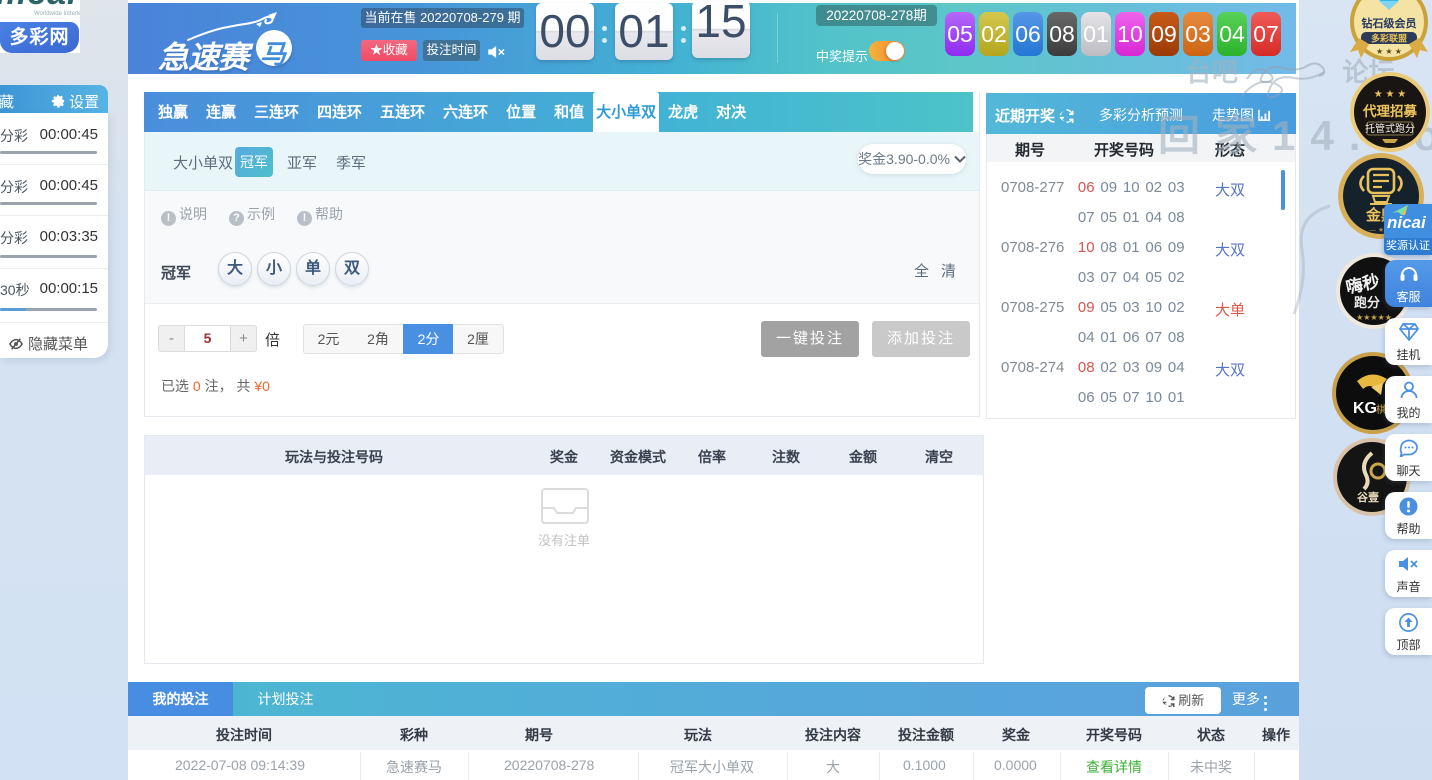 The height and width of the screenshot is (780, 1432). I want to click on svg-text: 跑分, so click(1367, 302).